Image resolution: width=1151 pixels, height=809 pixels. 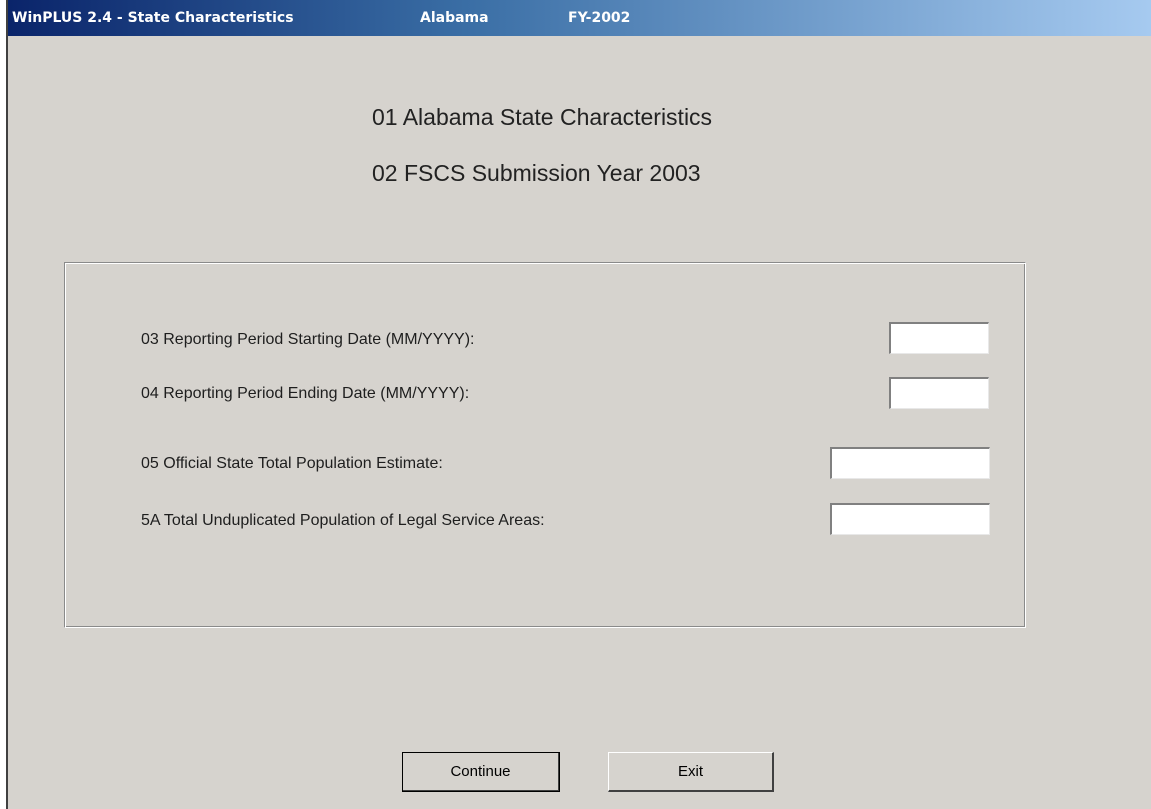 What do you see at coordinates (910, 463) in the screenshot?
I see `population-estimate-input` at bounding box center [910, 463].